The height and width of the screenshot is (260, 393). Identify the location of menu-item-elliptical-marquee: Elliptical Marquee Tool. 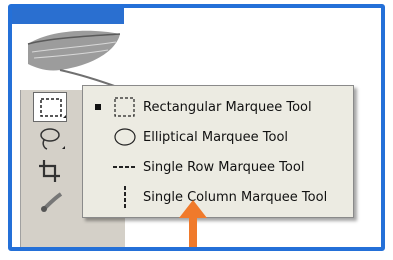
(218, 137).